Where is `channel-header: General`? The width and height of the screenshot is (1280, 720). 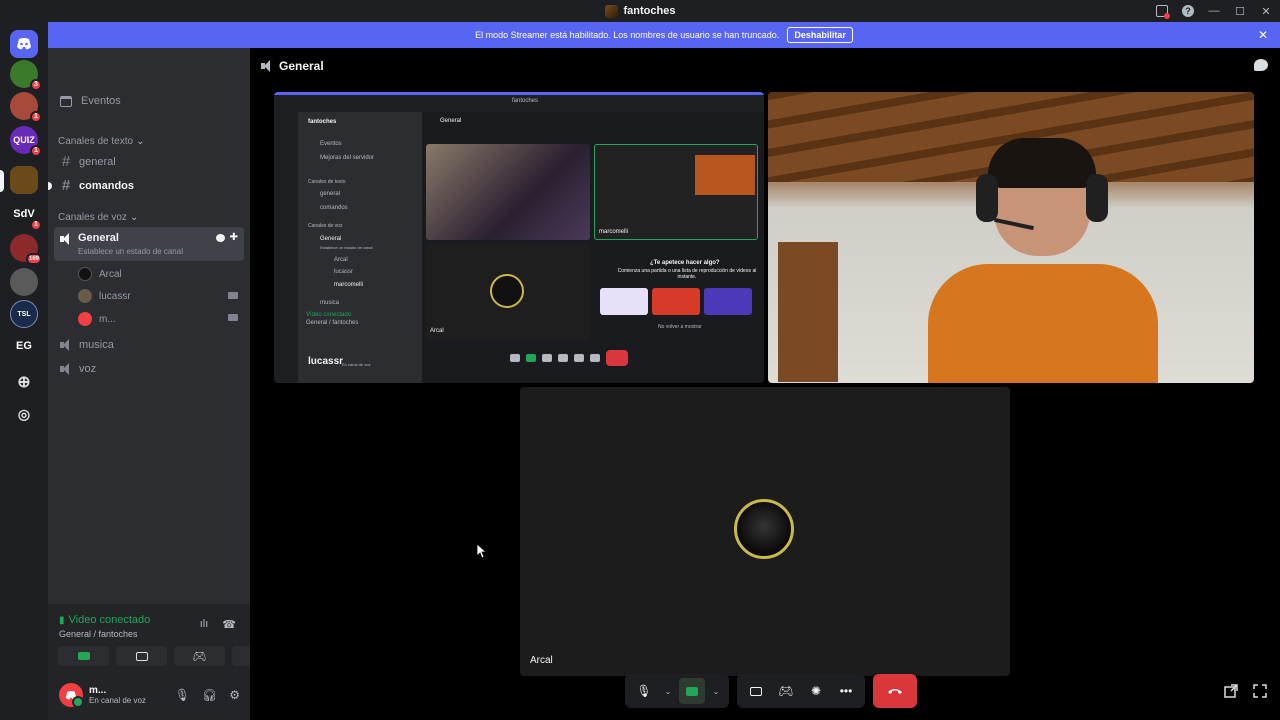
channel-header: General is located at coordinates (292, 66).